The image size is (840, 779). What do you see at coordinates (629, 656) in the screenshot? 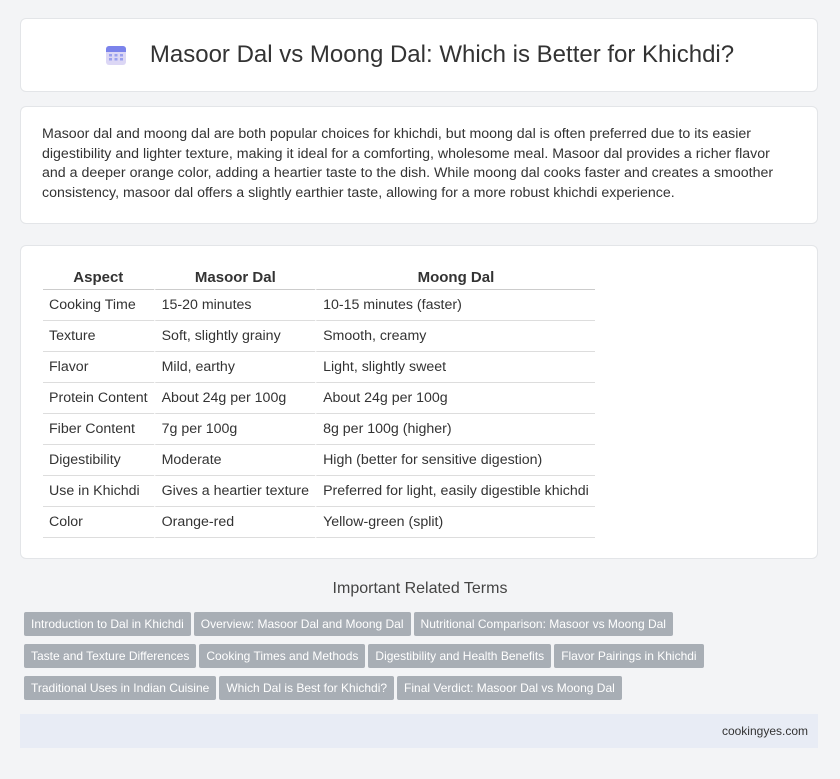
I see `related-term-tag: Flavor Pairings in Khichdi` at bounding box center [629, 656].